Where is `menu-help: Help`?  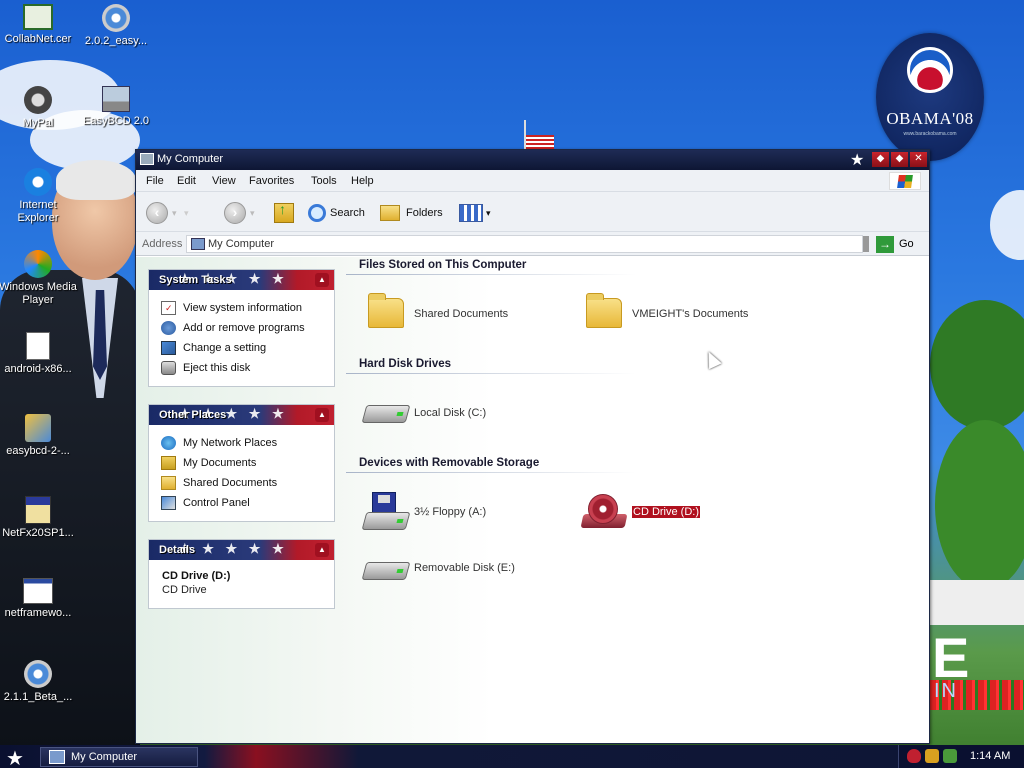 menu-help: Help is located at coordinates (362, 181).